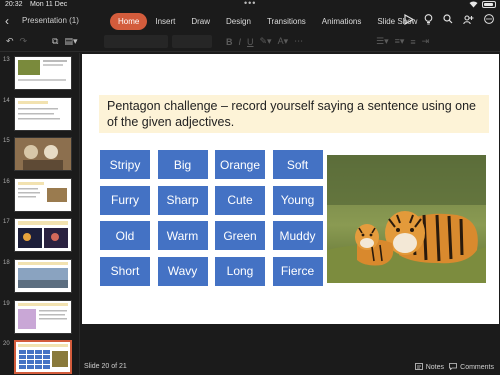 The height and width of the screenshot is (375, 500). Describe the element at coordinates (7, 21) in the screenshot. I see `back-chevron-icon: ‹` at that location.